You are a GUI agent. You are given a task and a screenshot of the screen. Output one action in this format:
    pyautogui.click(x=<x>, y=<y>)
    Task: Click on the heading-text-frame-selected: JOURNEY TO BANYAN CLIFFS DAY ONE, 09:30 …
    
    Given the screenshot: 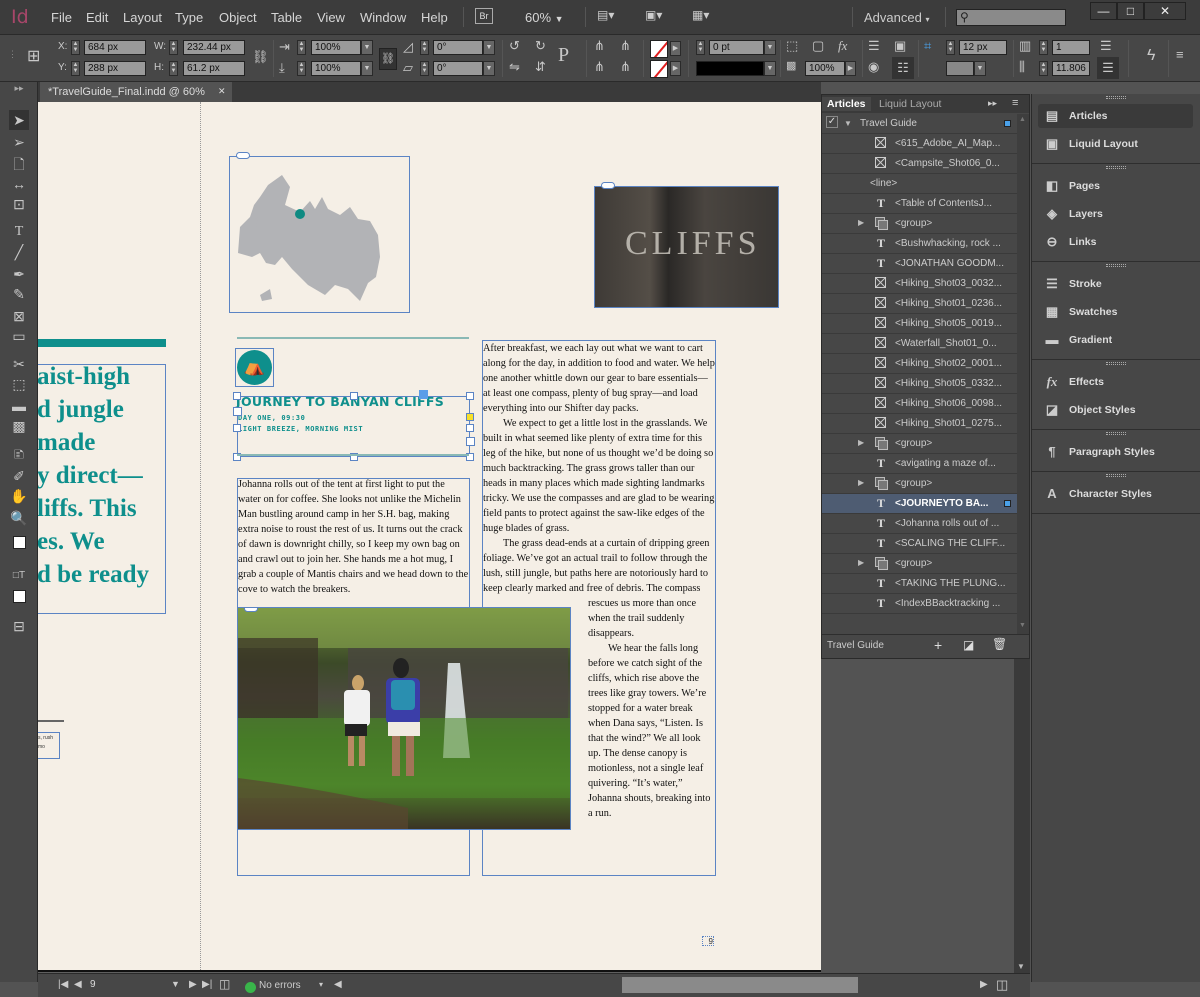 What is the action you would take?
    pyautogui.click(x=354, y=425)
    